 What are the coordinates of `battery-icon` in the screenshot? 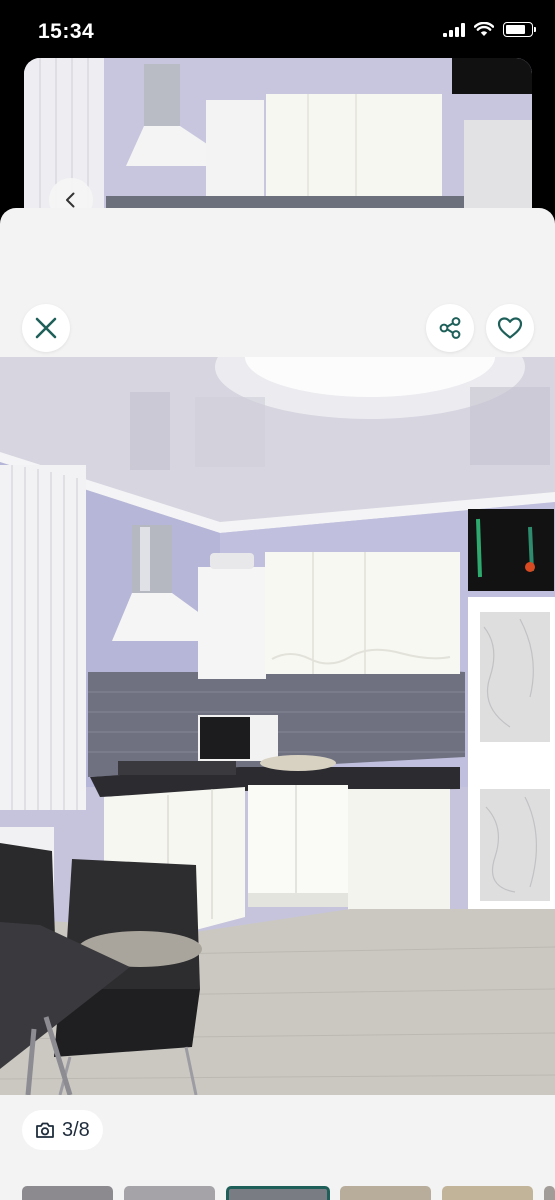 It's located at (519, 29).